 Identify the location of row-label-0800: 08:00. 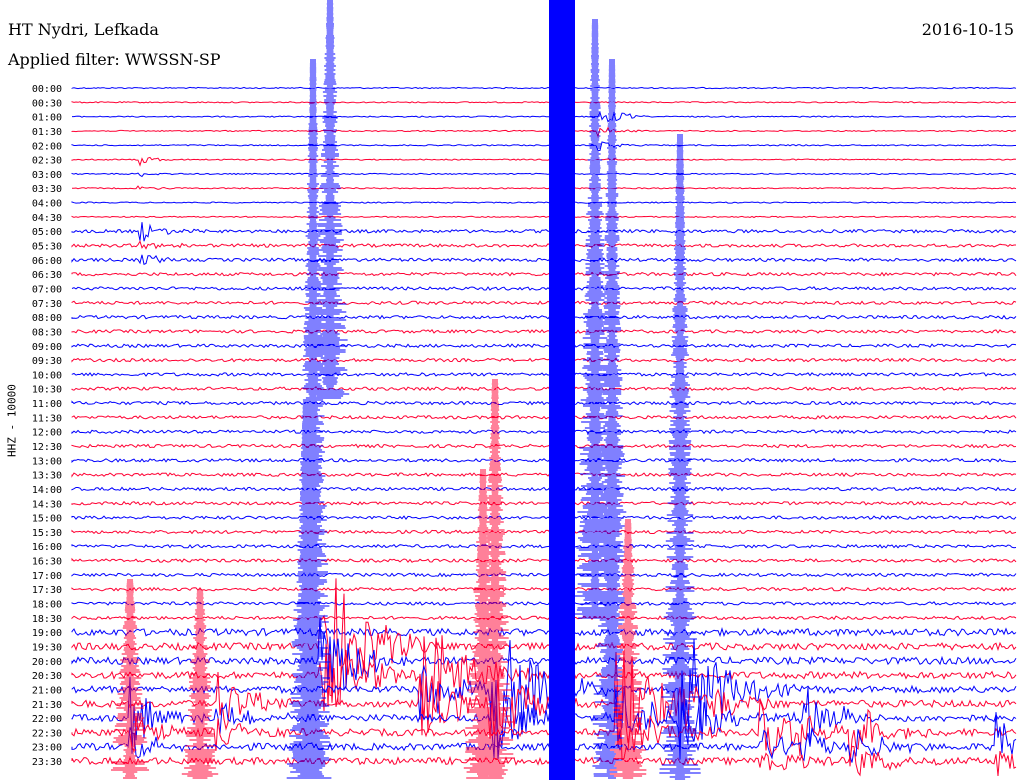
(47, 318).